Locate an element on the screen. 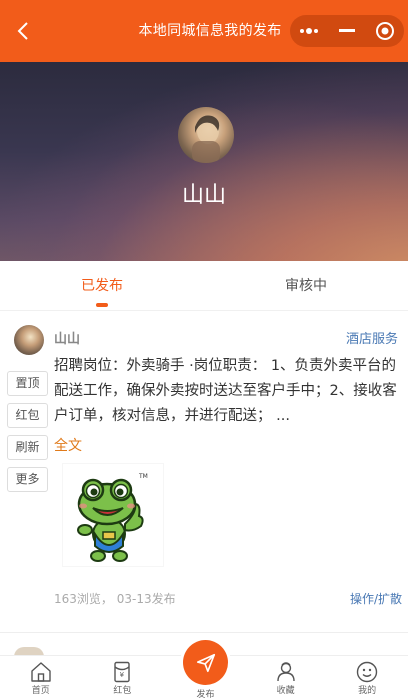 The image size is (408, 699). close-button is located at coordinates (385, 31).